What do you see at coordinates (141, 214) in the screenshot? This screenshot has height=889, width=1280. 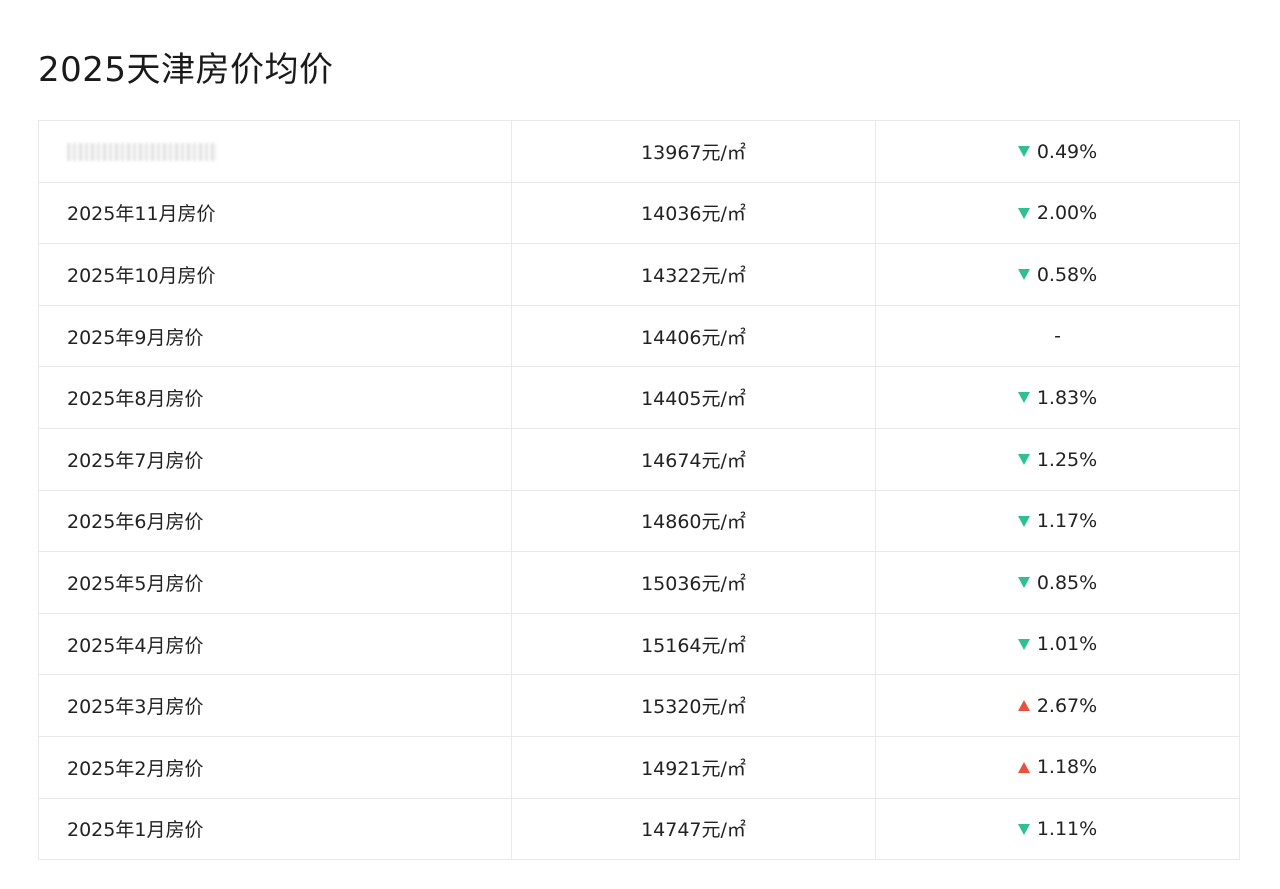 I see `month-label: 2025年11月房价` at bounding box center [141, 214].